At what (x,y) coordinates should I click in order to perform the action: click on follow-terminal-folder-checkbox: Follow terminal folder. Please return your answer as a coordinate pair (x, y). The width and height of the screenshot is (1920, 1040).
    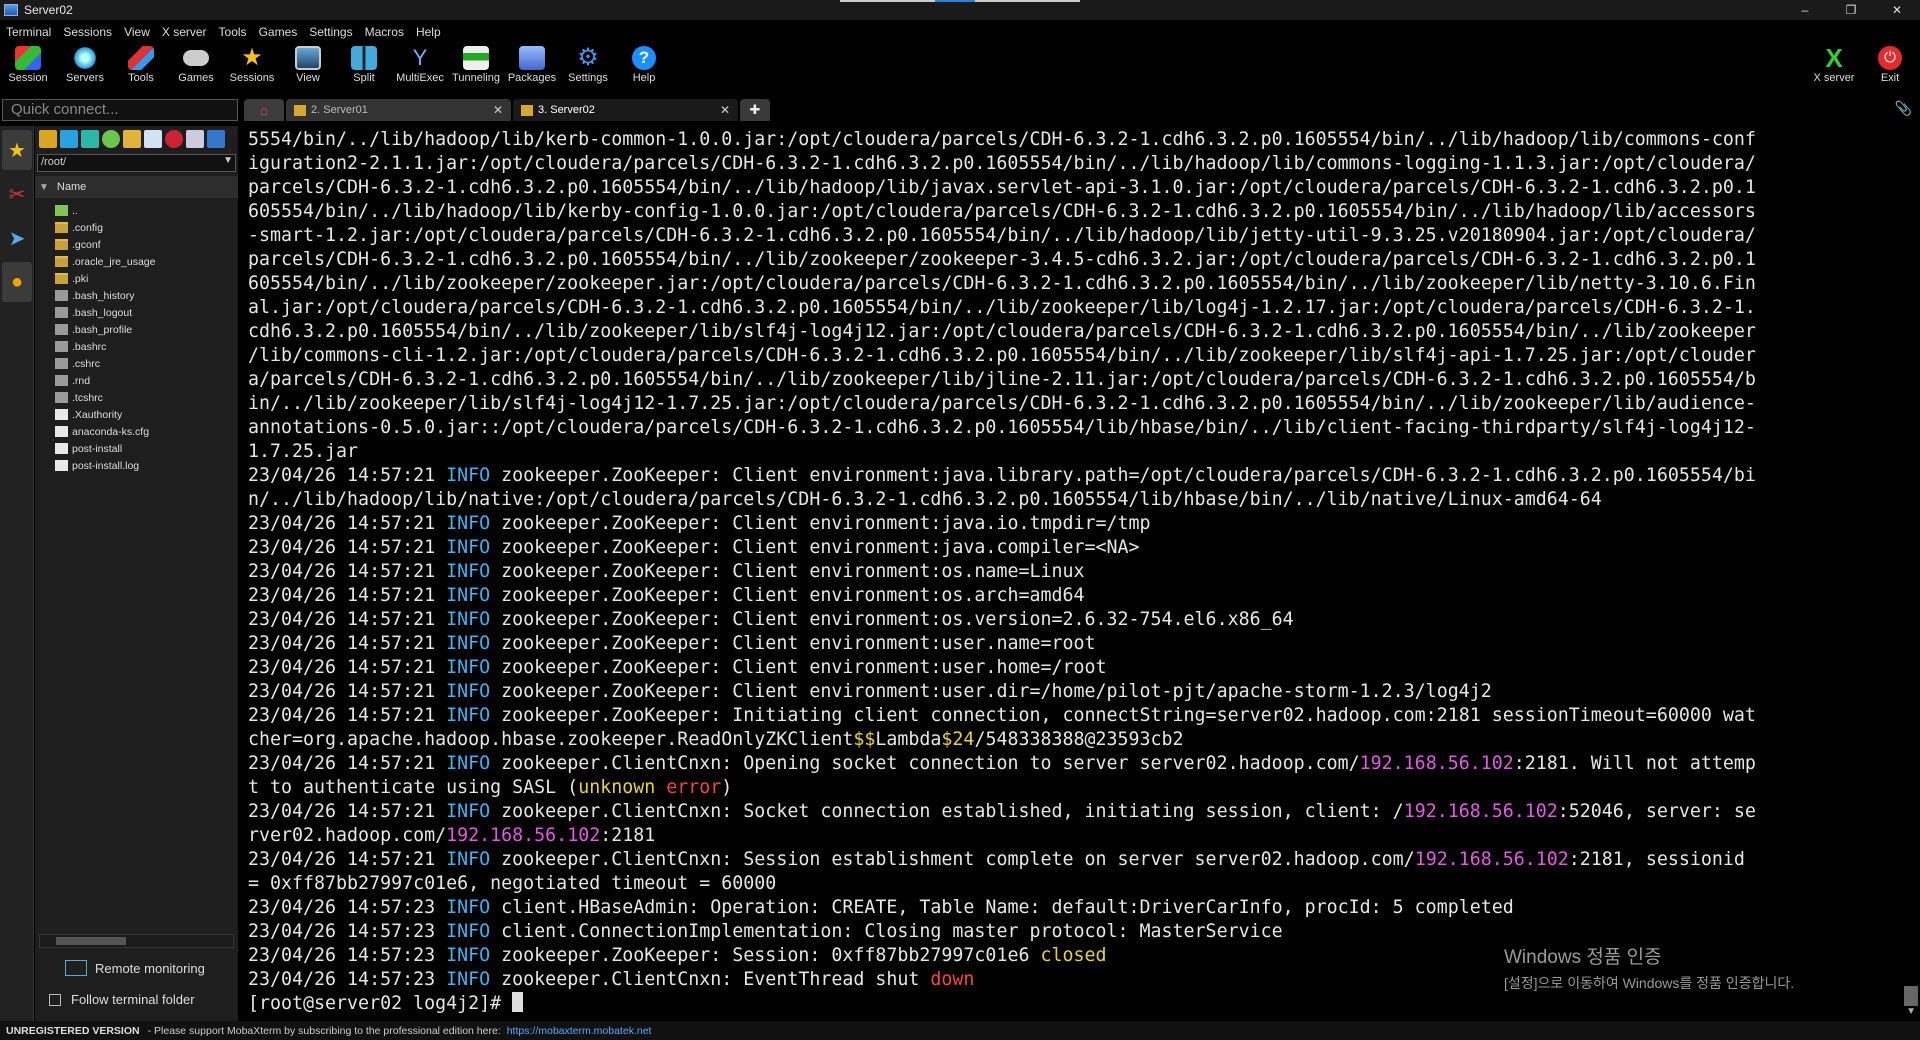
    Looking at the image, I should click on (122, 999).